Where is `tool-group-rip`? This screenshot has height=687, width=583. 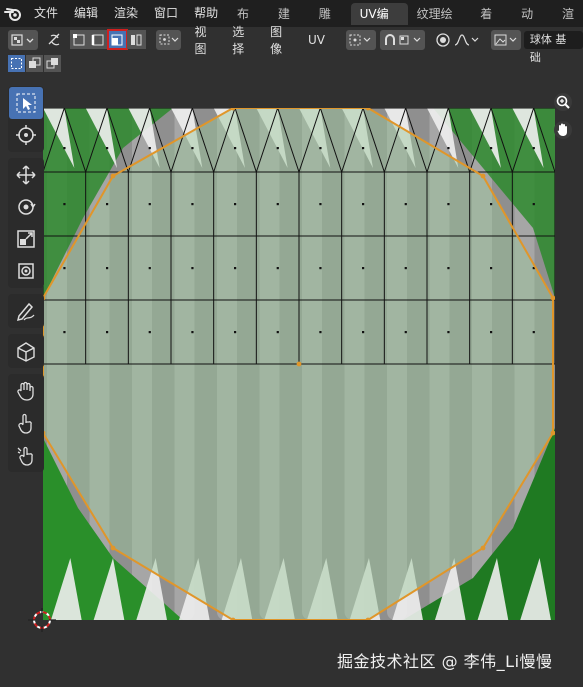
tool-group-rip is located at coordinates (26, 351).